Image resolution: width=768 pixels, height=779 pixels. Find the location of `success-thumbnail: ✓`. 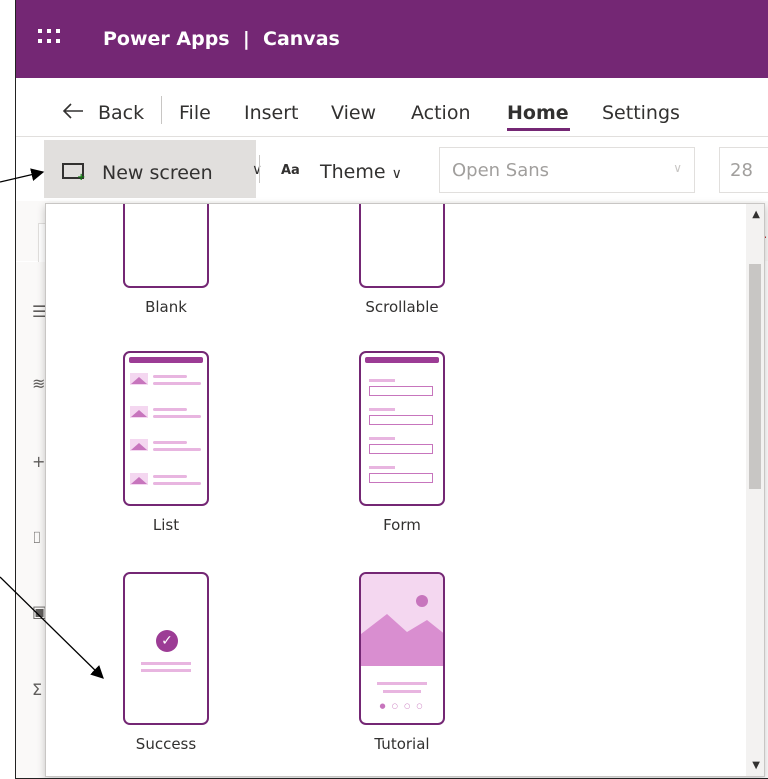

success-thumbnail: ✓ is located at coordinates (166, 648).